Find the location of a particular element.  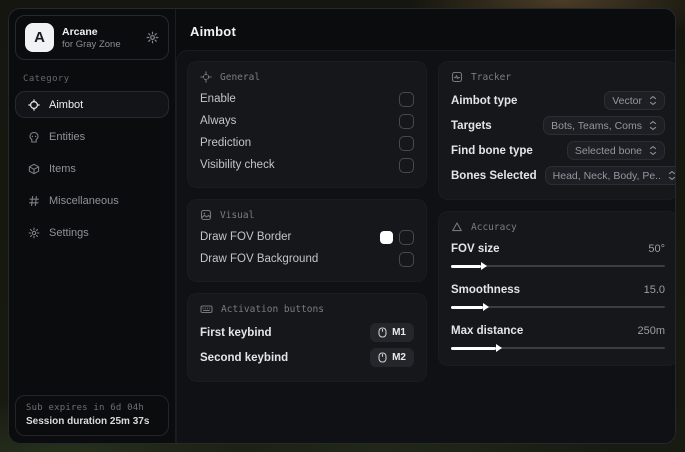

setting-label: Find bone type is located at coordinates (492, 150).